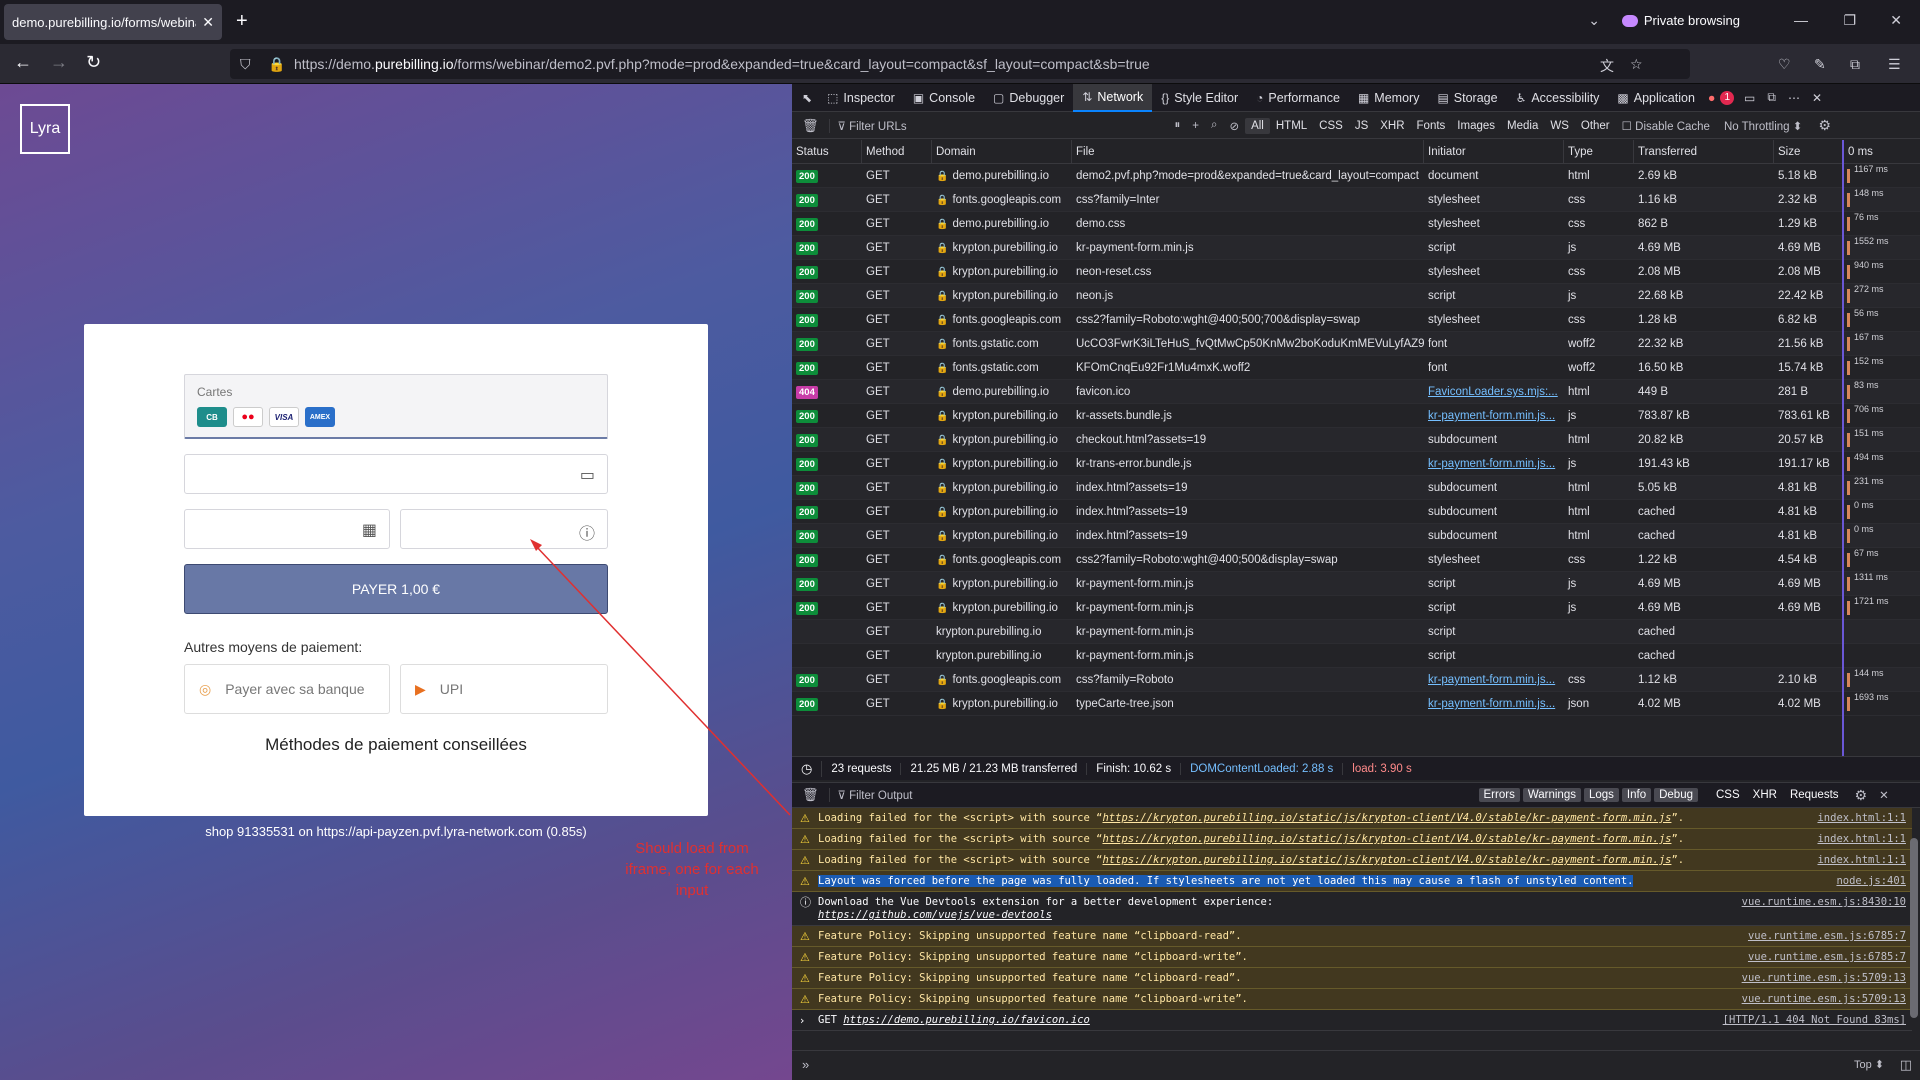  What do you see at coordinates (1656, 98) in the screenshot?
I see `tab-application: ▩ Application` at bounding box center [1656, 98].